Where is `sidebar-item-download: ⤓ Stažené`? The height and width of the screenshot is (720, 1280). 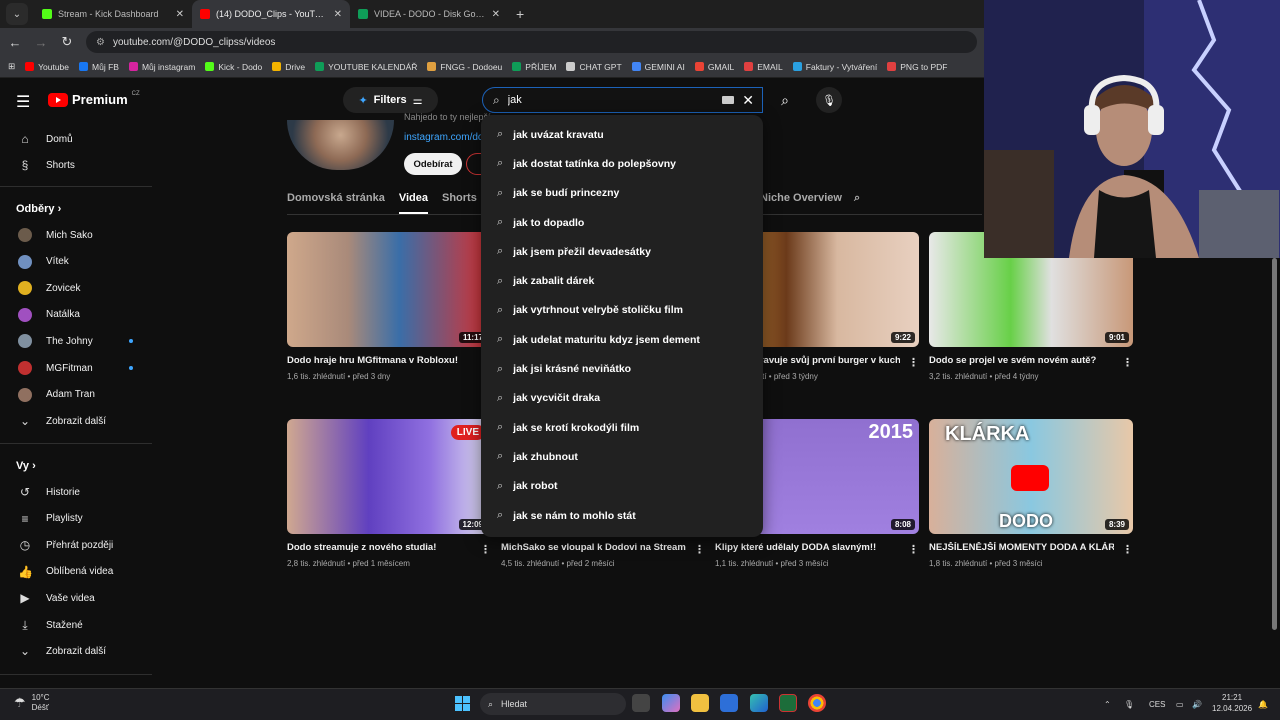
sidebar-item-download: ⤓ Stažené is located at coordinates (77, 625).